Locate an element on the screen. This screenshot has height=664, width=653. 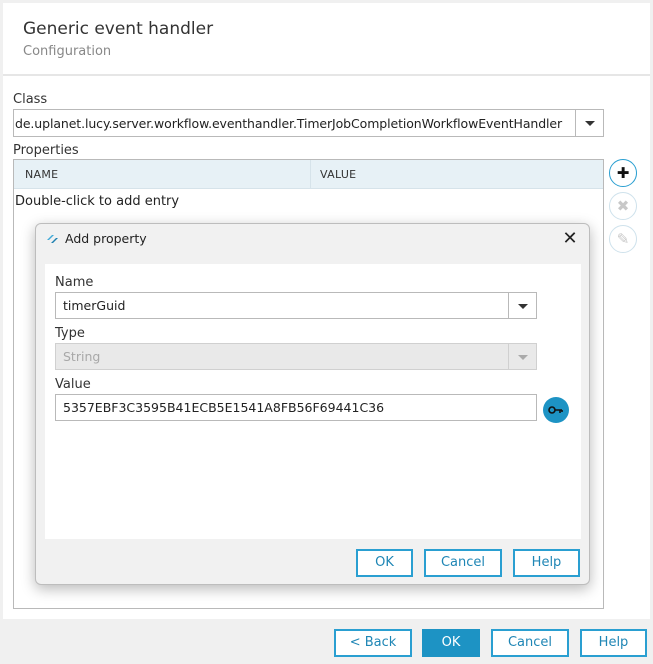
column-divider is located at coordinates (310, 174).